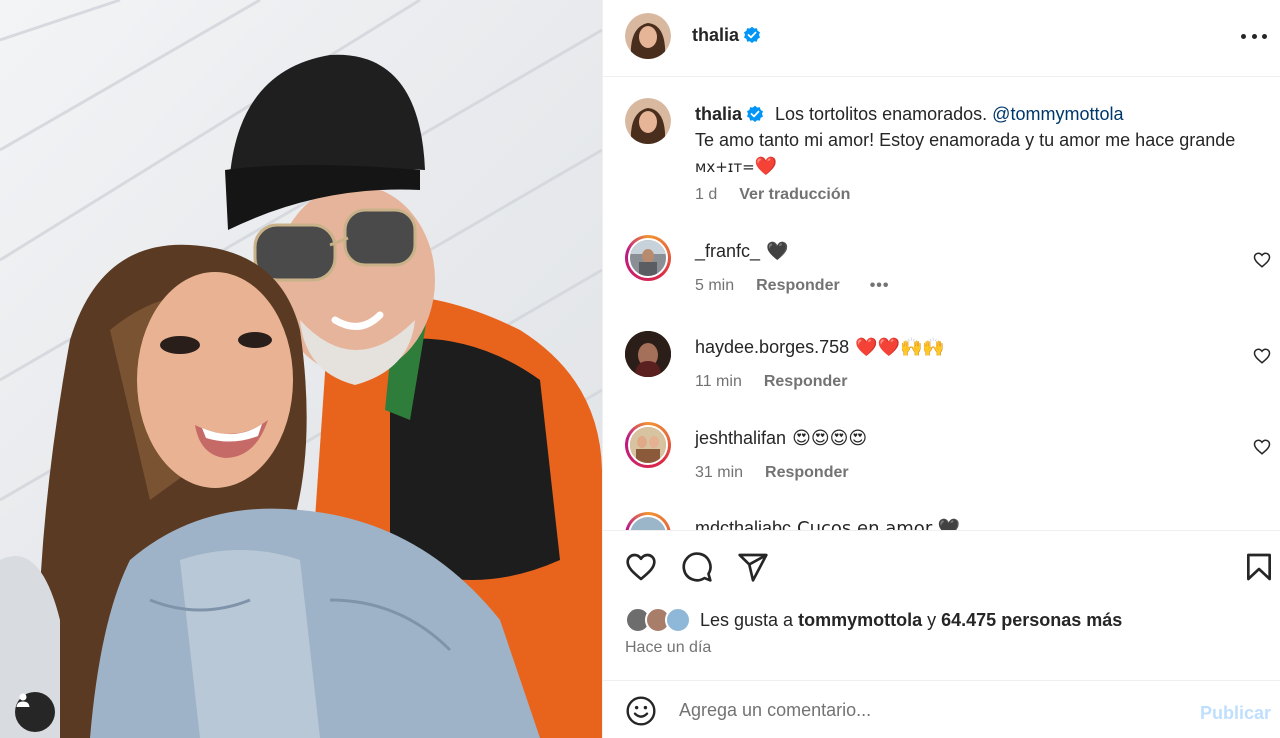  Describe the element at coordinates (726, 35) in the screenshot. I see `author-username: thalia` at that location.